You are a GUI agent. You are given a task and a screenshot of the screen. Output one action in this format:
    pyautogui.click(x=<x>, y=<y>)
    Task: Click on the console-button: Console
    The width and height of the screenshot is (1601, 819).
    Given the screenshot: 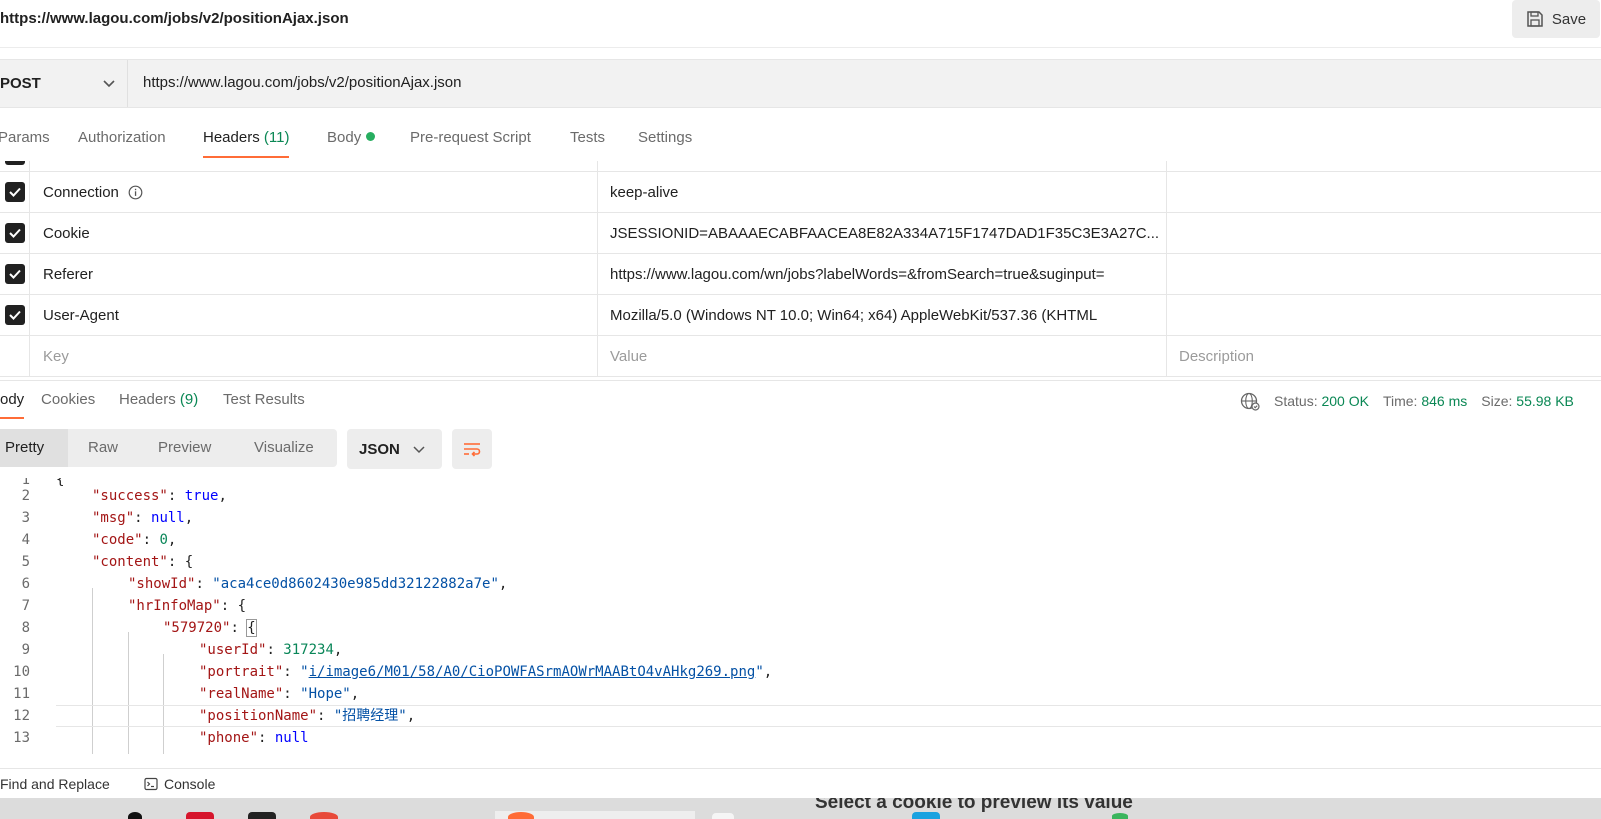 What is the action you would take?
    pyautogui.click(x=179, y=784)
    